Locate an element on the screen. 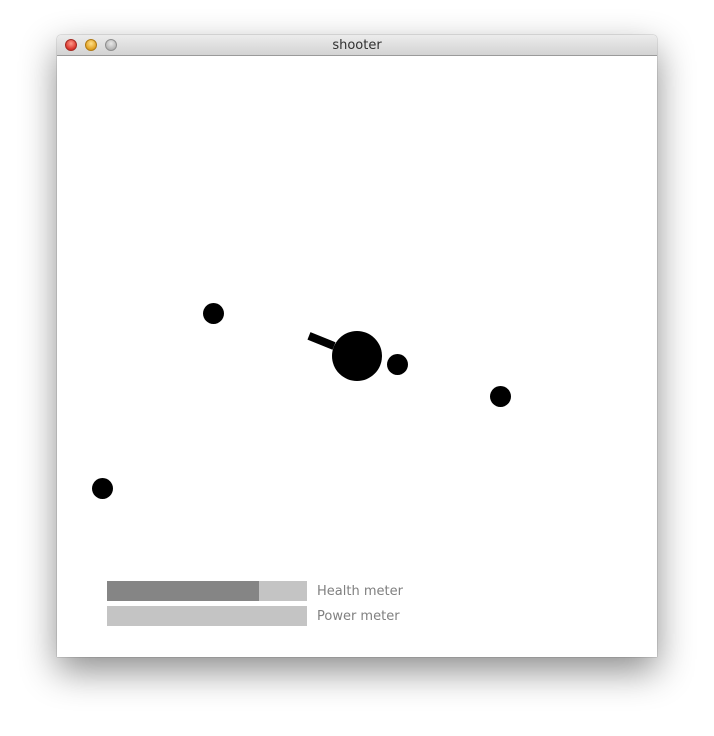  power-meter is located at coordinates (207, 616).